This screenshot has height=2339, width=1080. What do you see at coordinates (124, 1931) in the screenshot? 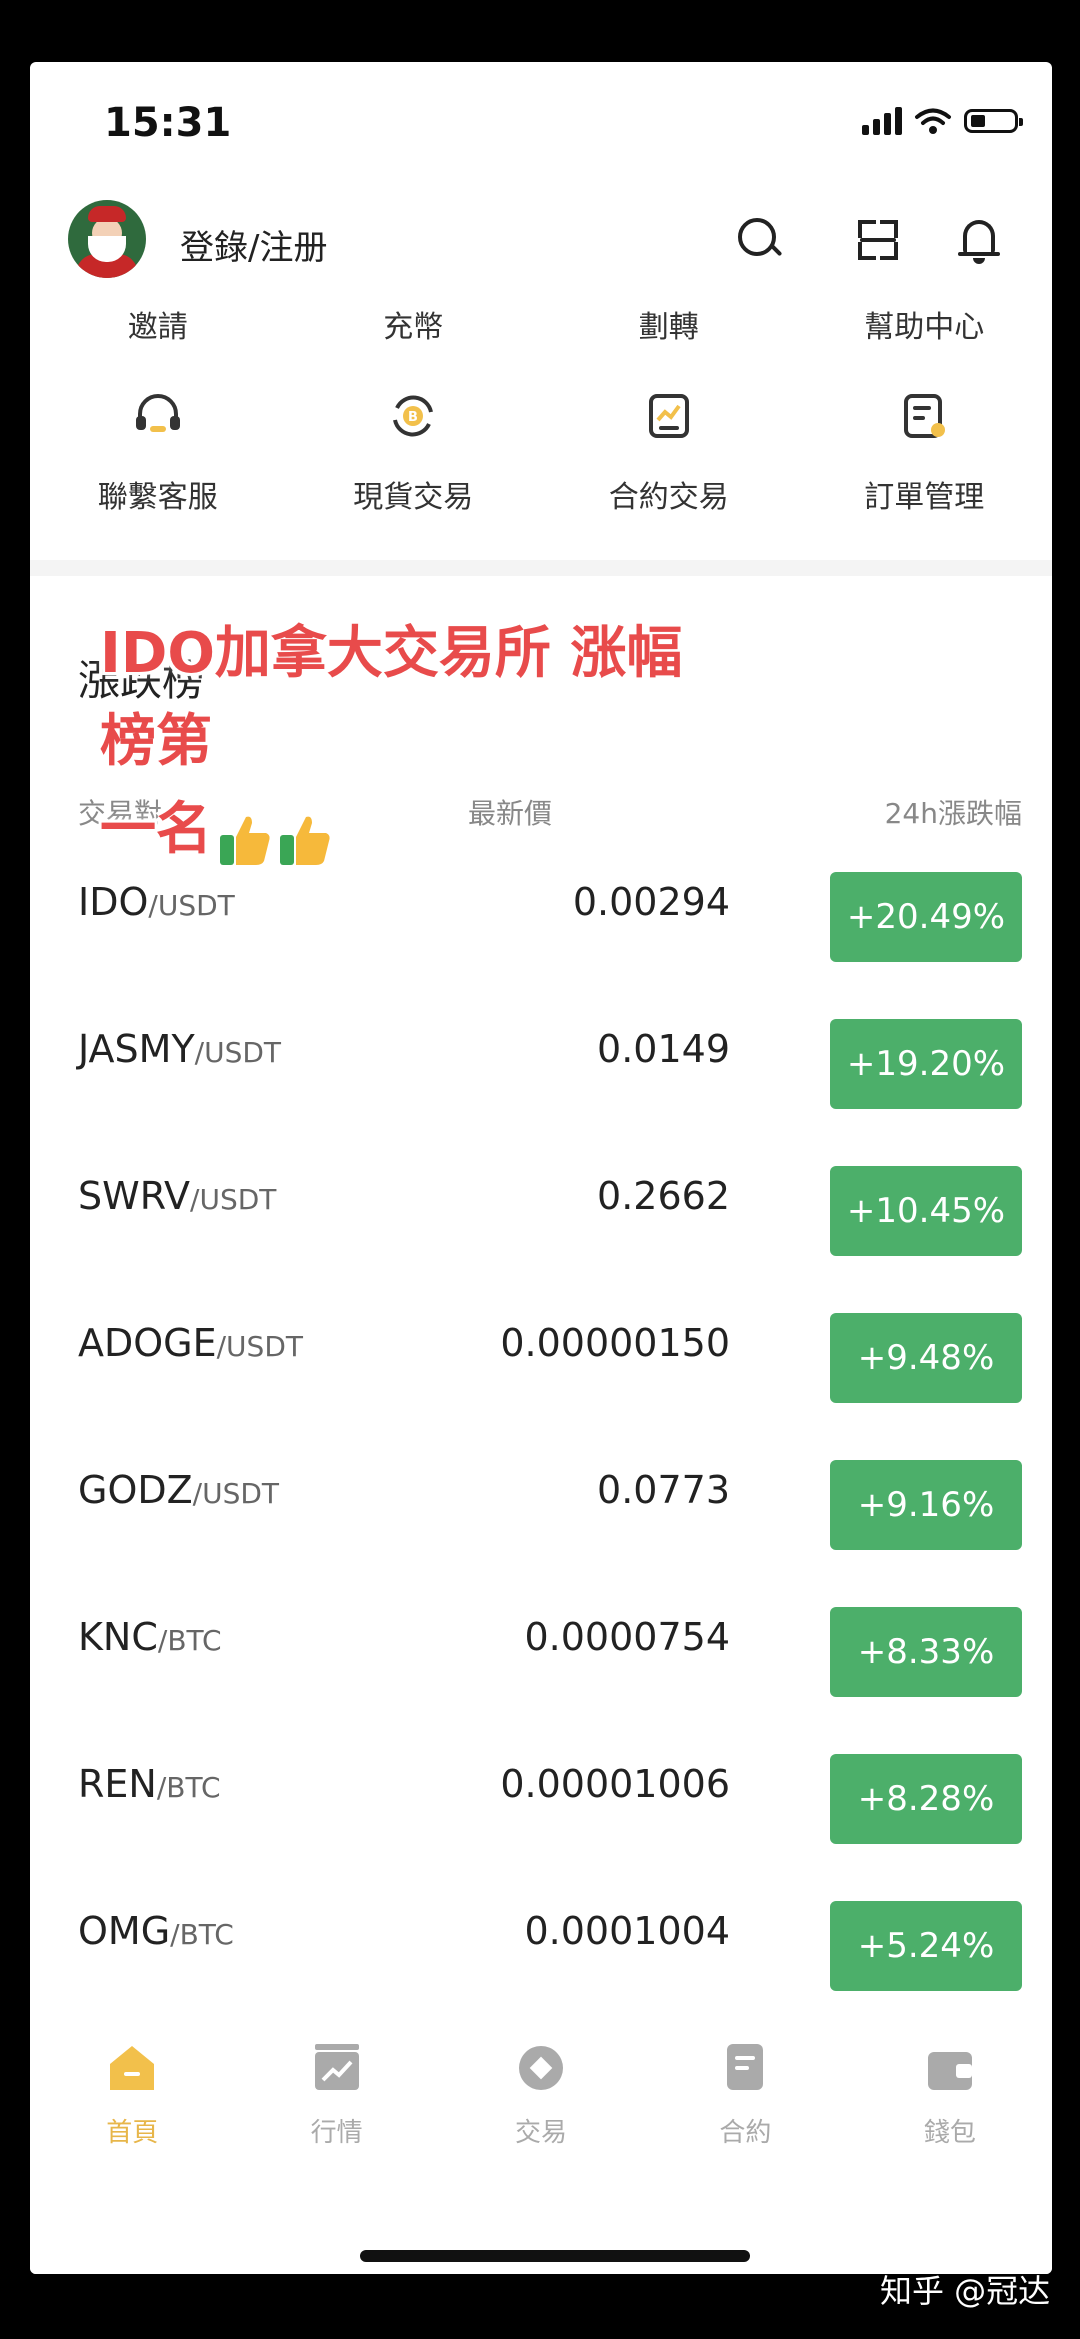
I see `pair-base: OMG` at bounding box center [124, 1931].